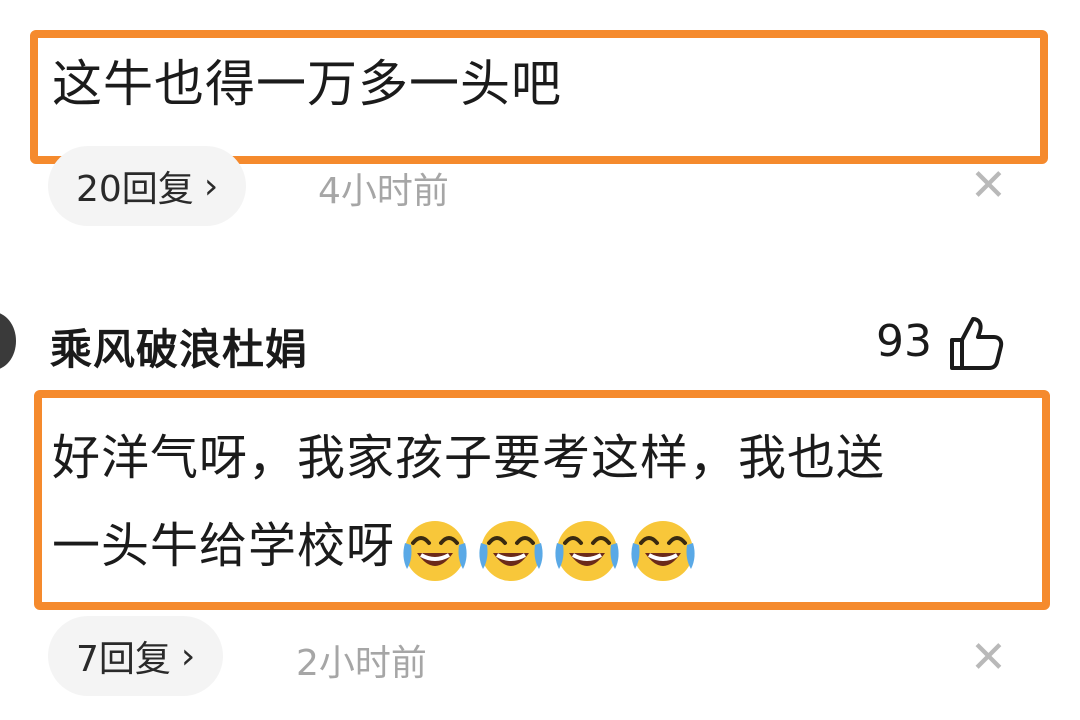  Describe the element at coordinates (469, 458) in the screenshot. I see `comment-text-2-line1: 好洋气呀，我家孩子要考这样，我也送` at that location.